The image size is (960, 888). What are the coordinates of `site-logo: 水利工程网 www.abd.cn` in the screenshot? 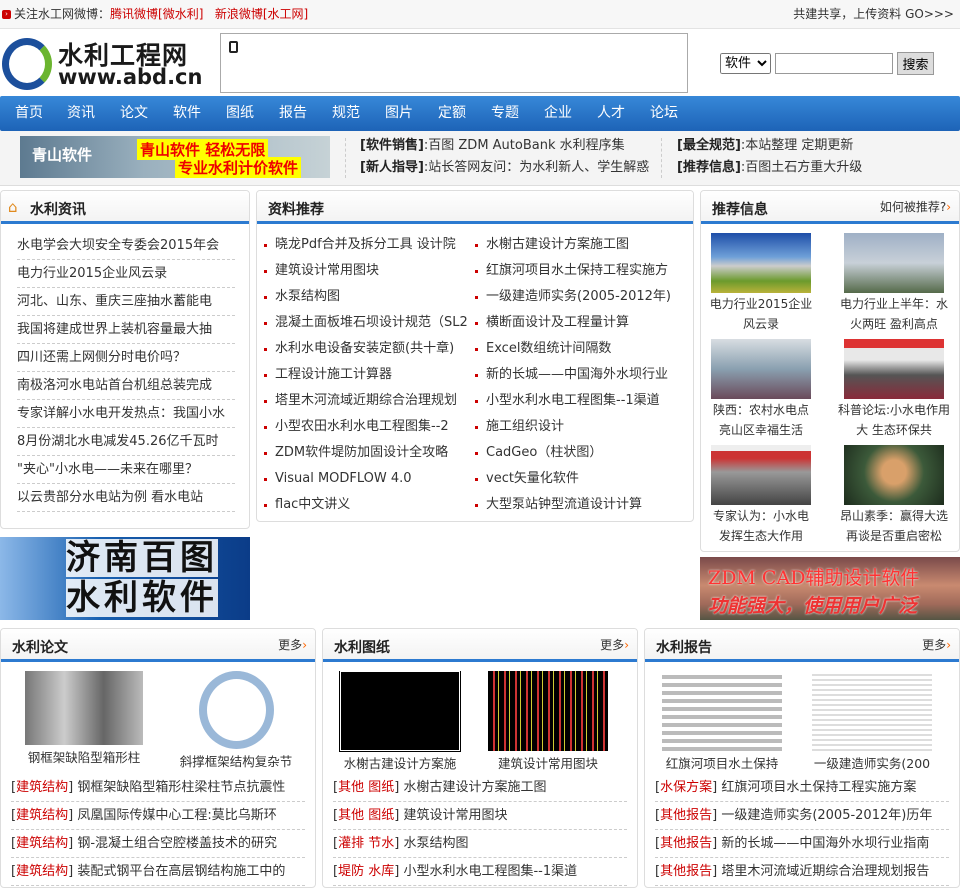 It's located at (102, 64).